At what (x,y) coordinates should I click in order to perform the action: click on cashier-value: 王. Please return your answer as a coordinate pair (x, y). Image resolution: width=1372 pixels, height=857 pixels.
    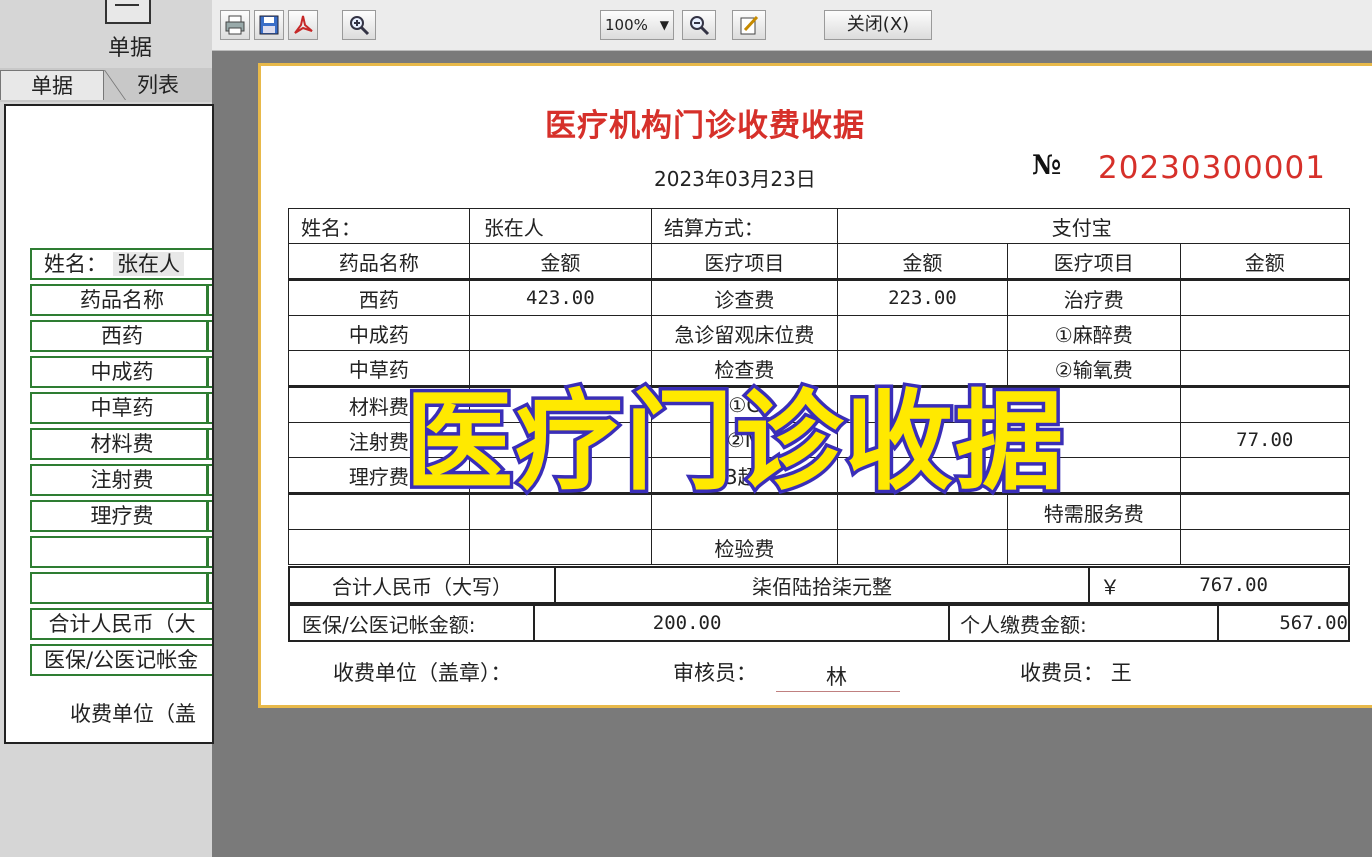
    Looking at the image, I should click on (1121, 673).